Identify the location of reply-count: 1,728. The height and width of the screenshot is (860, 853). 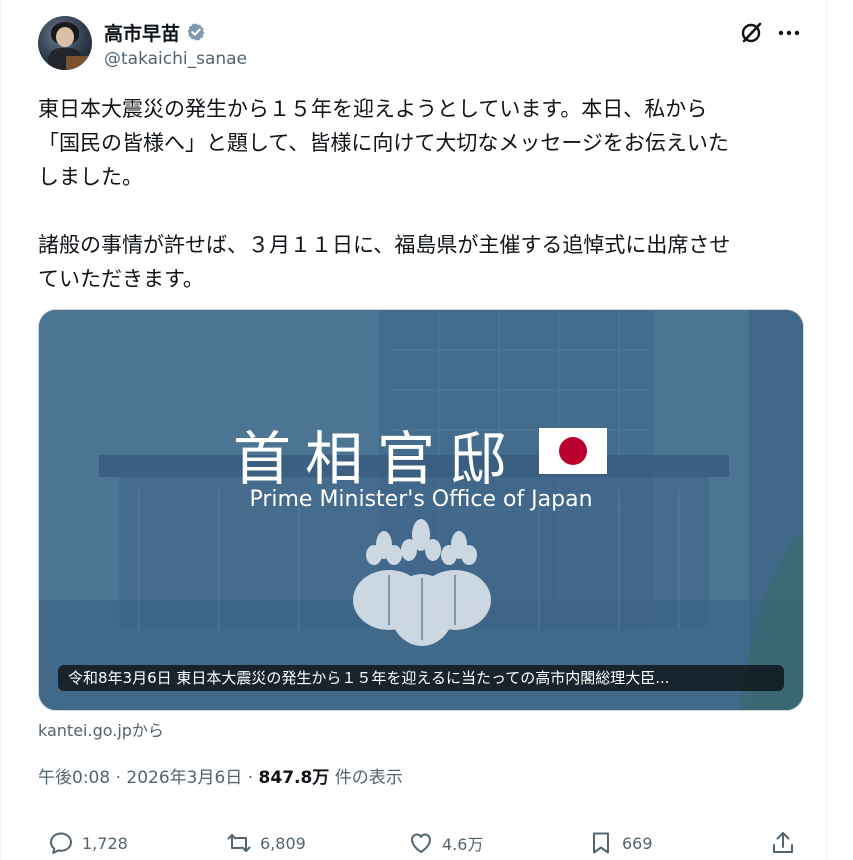
(105, 843).